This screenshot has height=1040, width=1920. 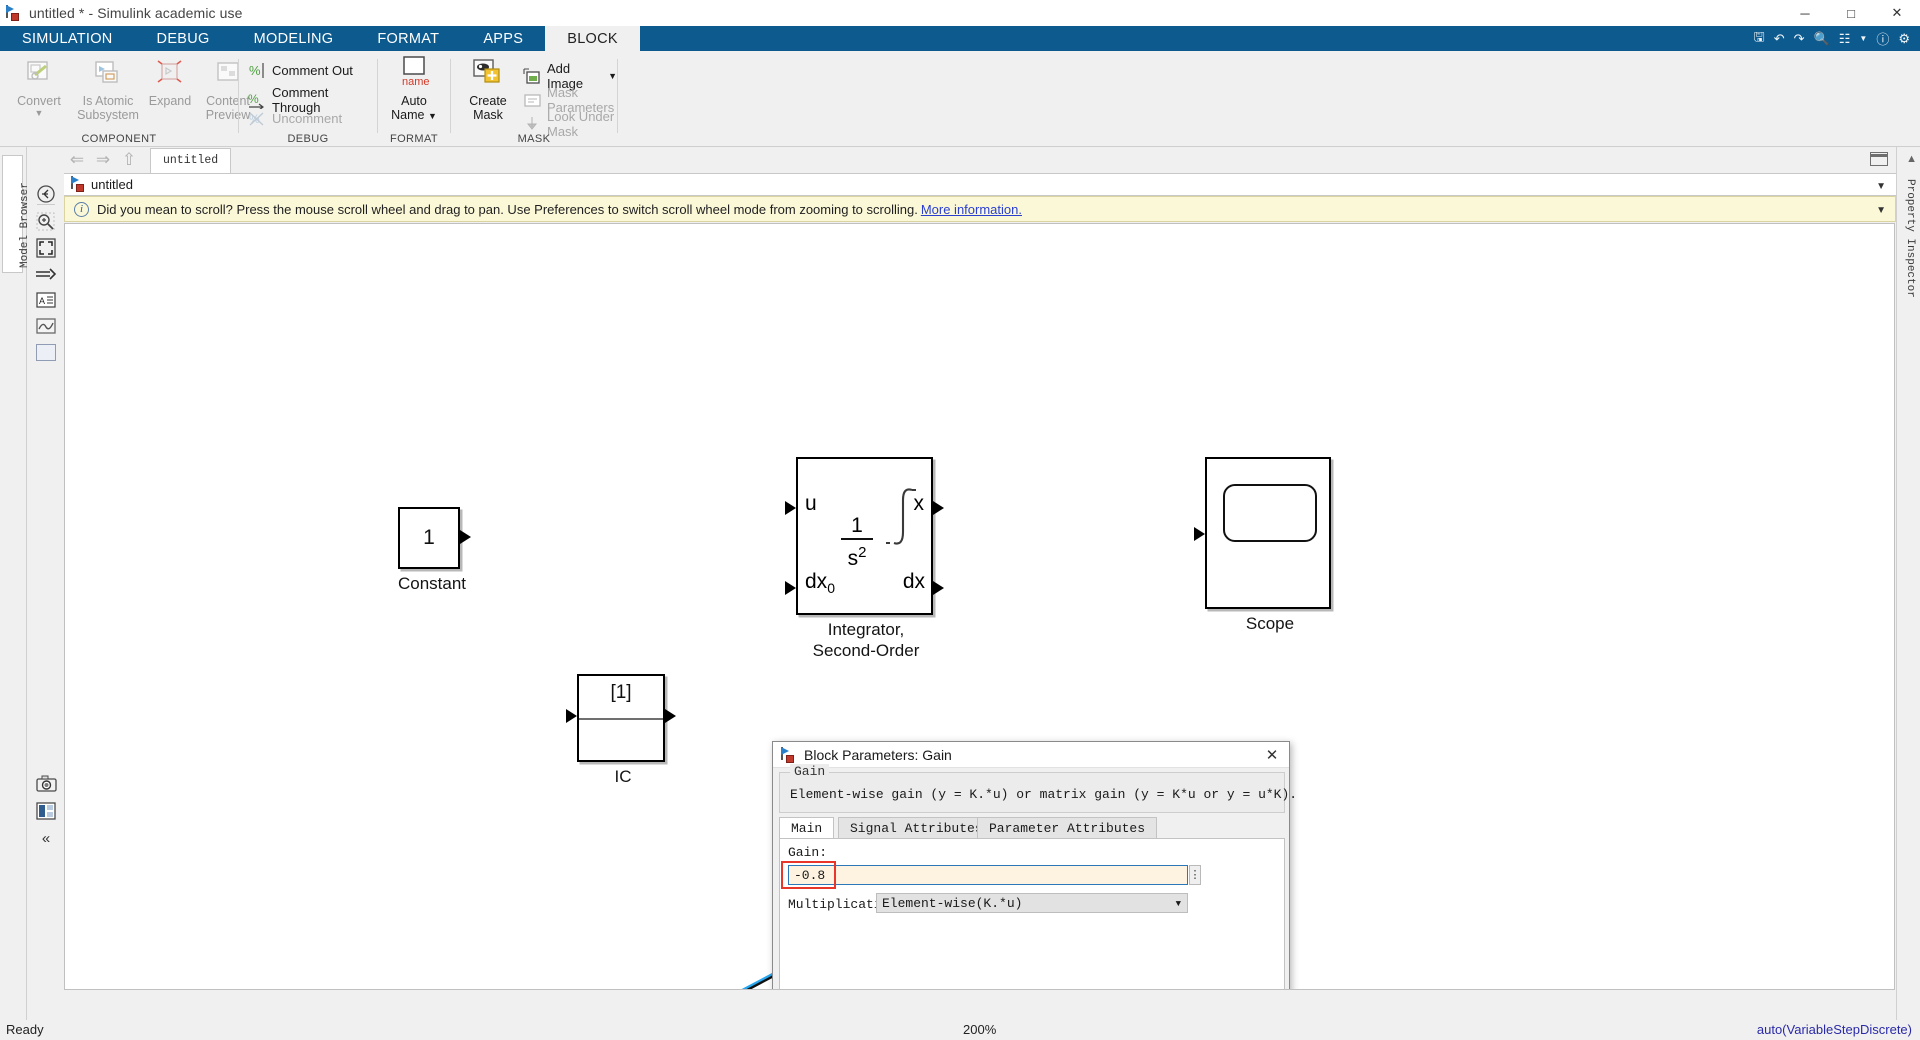 What do you see at coordinates (46, 811) in the screenshot?
I see `layout-icon` at bounding box center [46, 811].